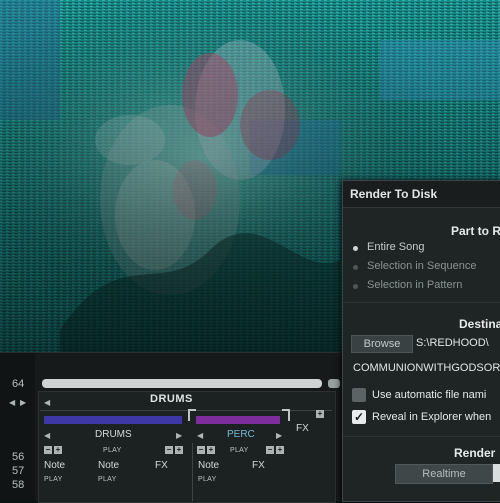 This screenshot has width=500, height=503. Describe the element at coordinates (241, 434) in the screenshot. I see `track-name-perc: PERC` at that location.